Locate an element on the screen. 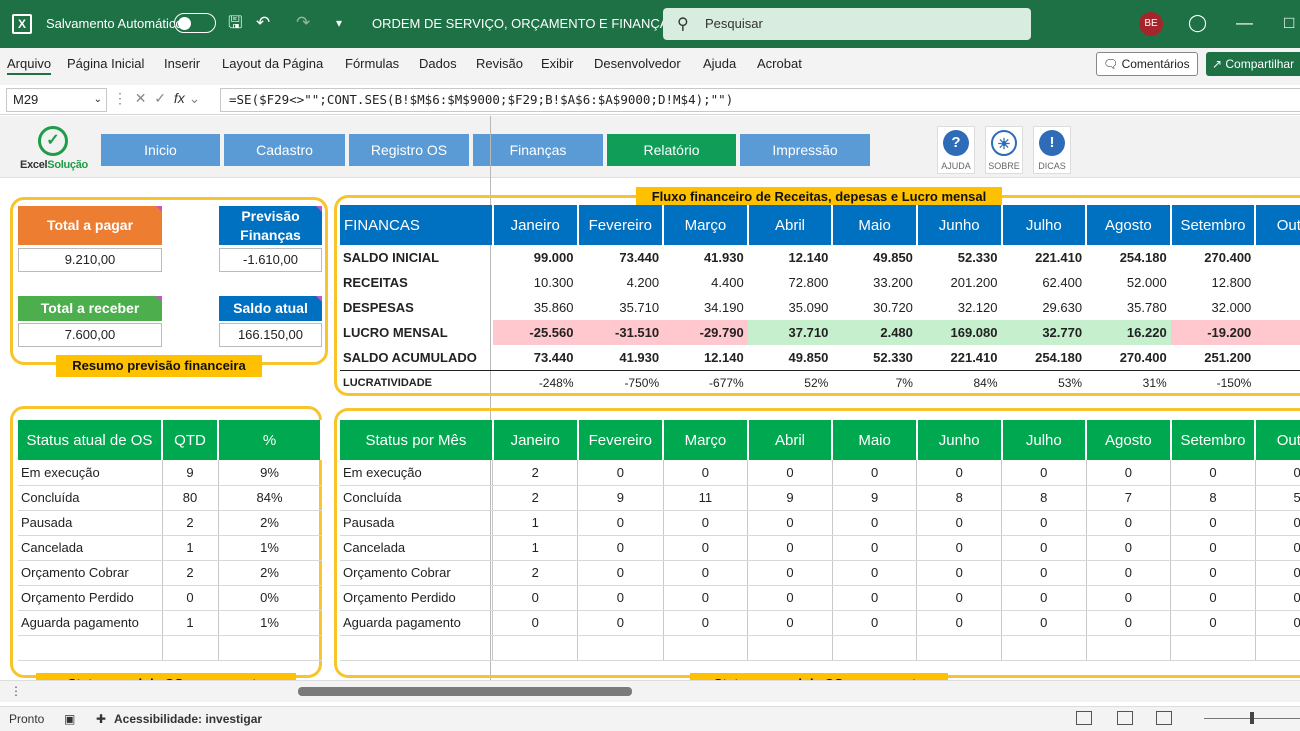 The width and height of the screenshot is (1300, 731). accessibility-status: Acessibilidade: investigar is located at coordinates (188, 719).